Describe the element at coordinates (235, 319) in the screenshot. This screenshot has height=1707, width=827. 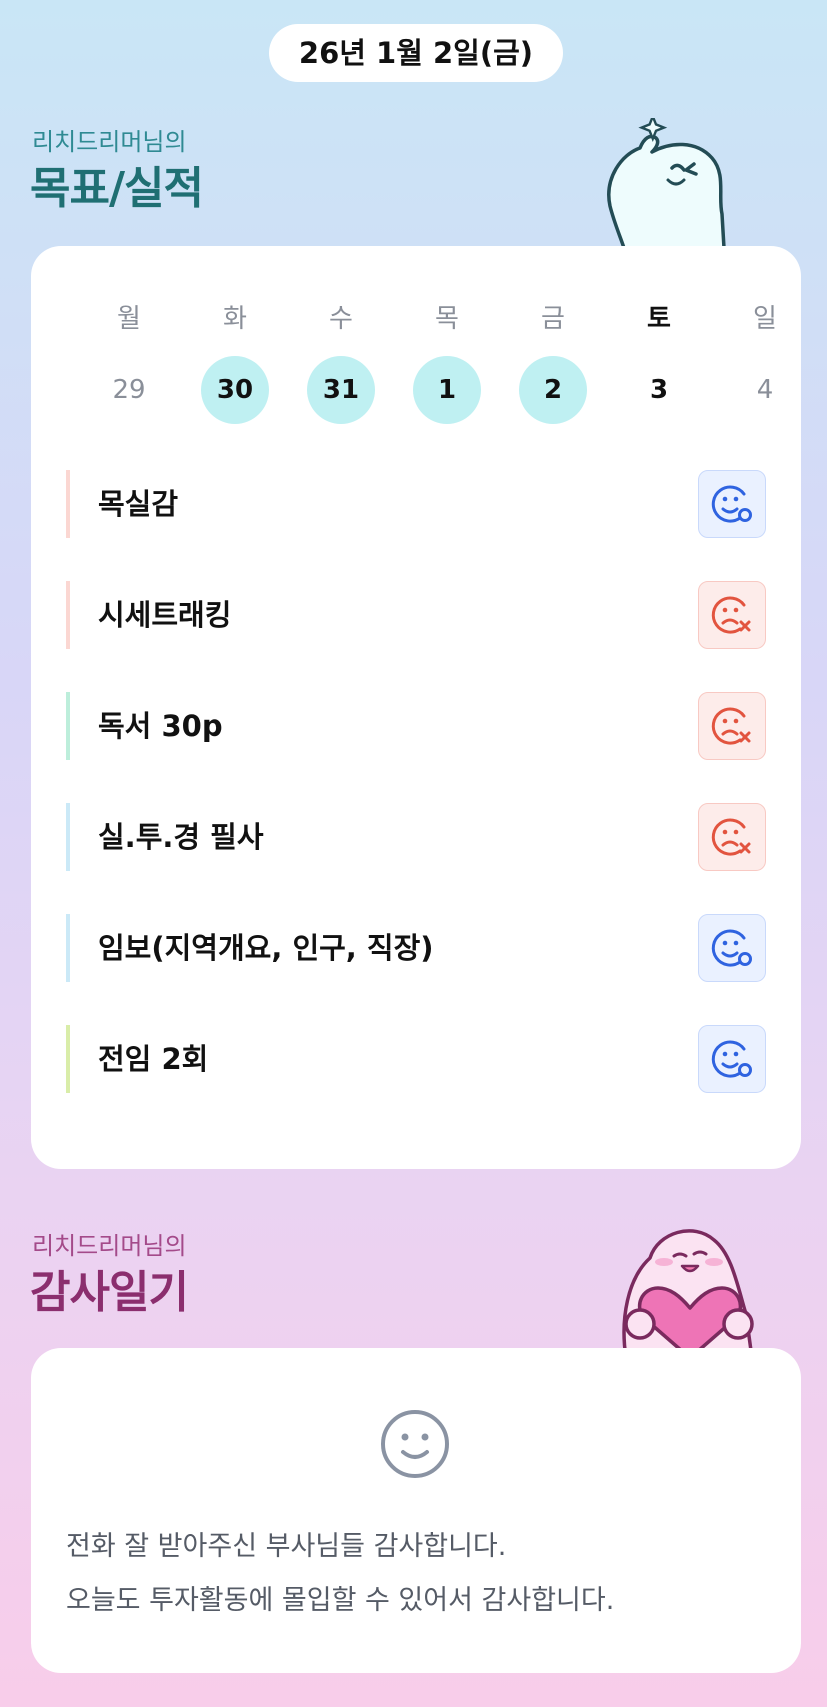
I see `weekday-tue: 화` at that location.